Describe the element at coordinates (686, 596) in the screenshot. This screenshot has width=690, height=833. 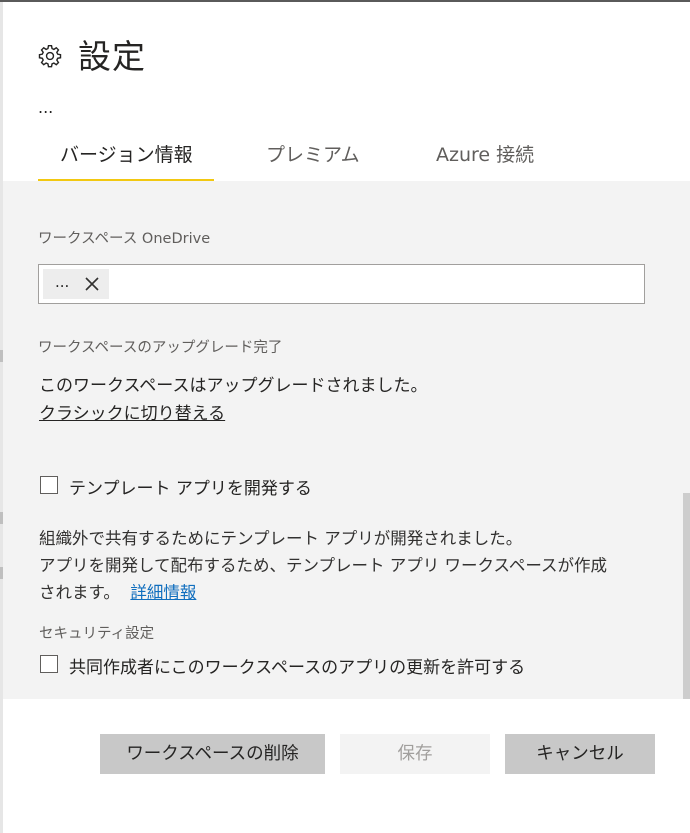
I see `content-scrollbar` at that location.